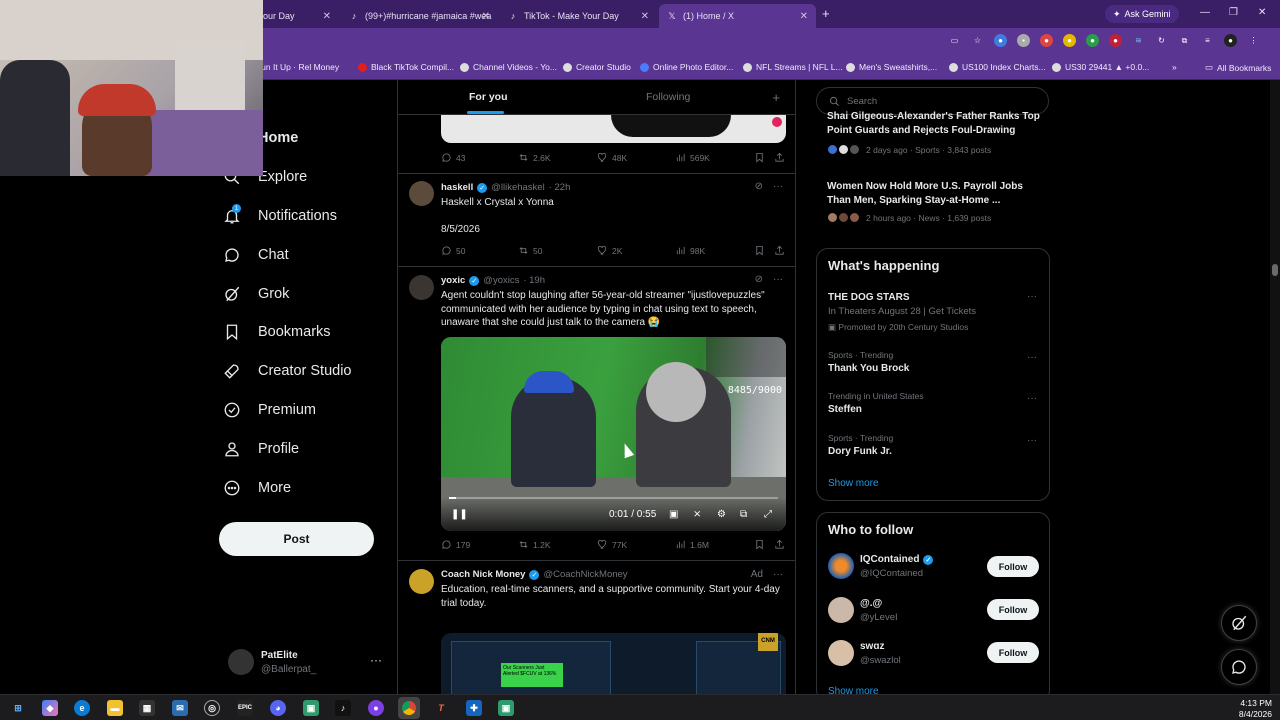 The image size is (1280, 720). What do you see at coordinates (1207, 40) in the screenshot?
I see `reading-list-icon: ≡` at bounding box center [1207, 40].